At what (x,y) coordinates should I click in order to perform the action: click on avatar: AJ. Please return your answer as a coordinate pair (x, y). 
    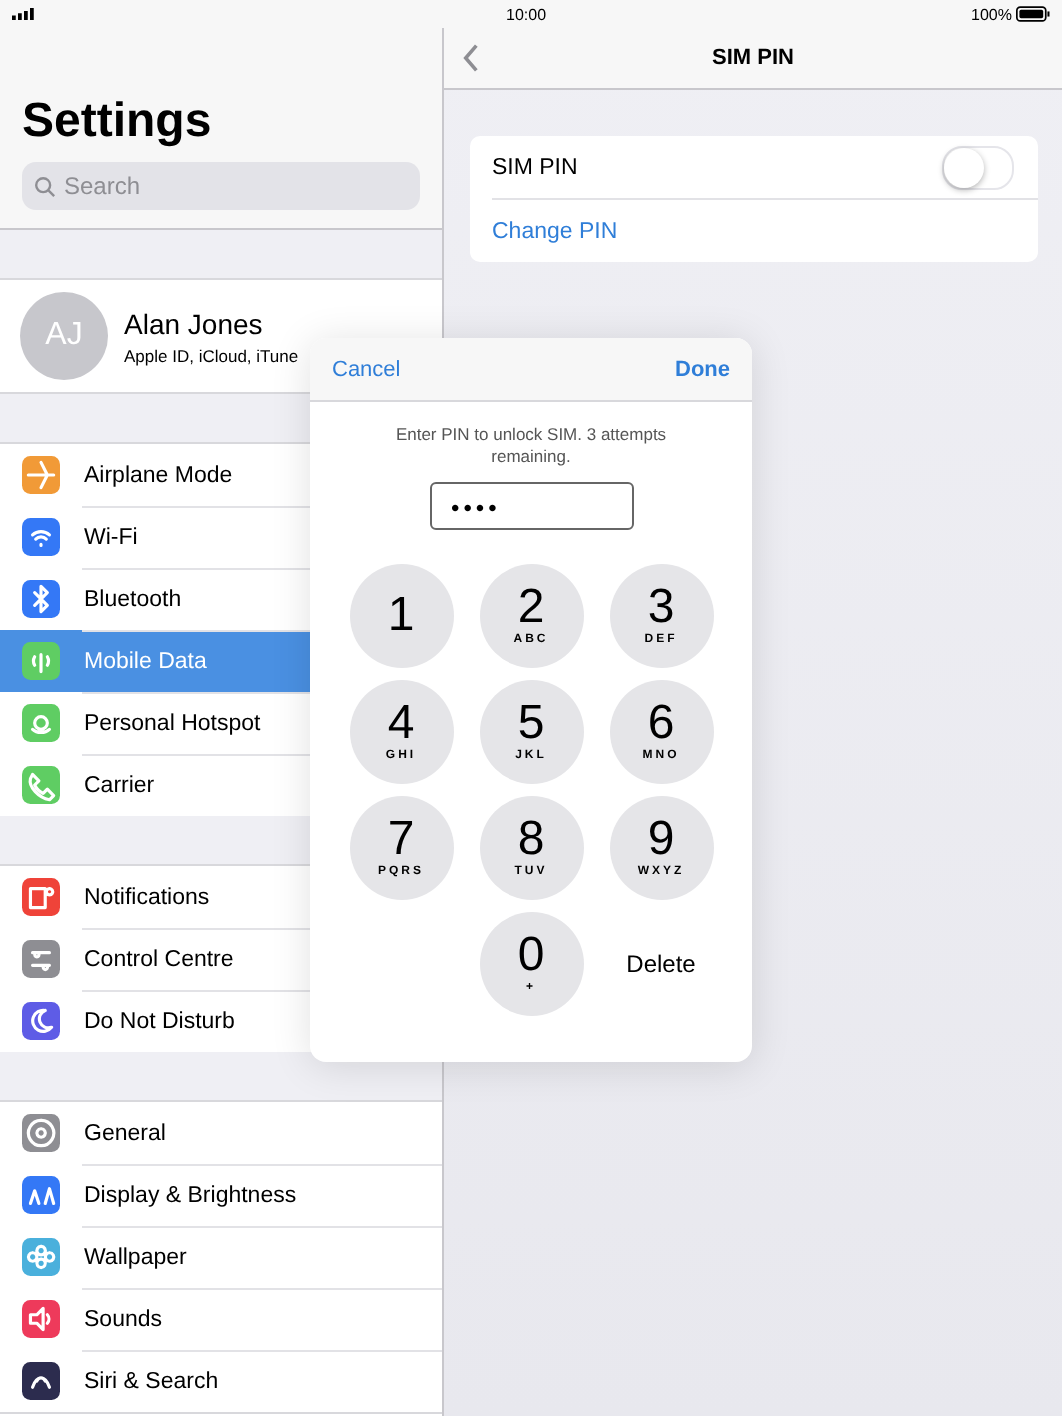
    Looking at the image, I should click on (64, 336).